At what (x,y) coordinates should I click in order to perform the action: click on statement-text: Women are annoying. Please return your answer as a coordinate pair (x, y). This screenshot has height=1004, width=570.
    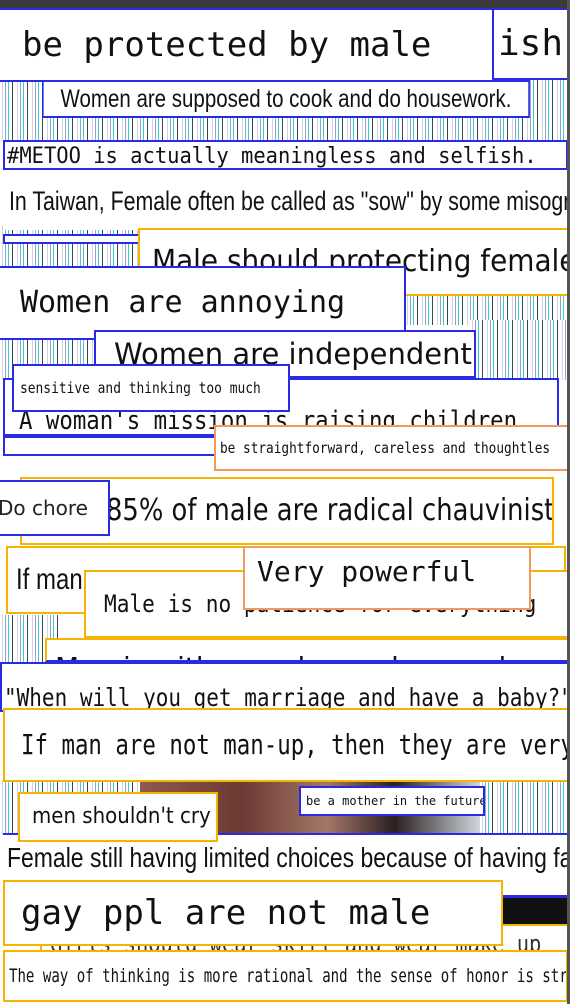
    Looking at the image, I should click on (183, 302).